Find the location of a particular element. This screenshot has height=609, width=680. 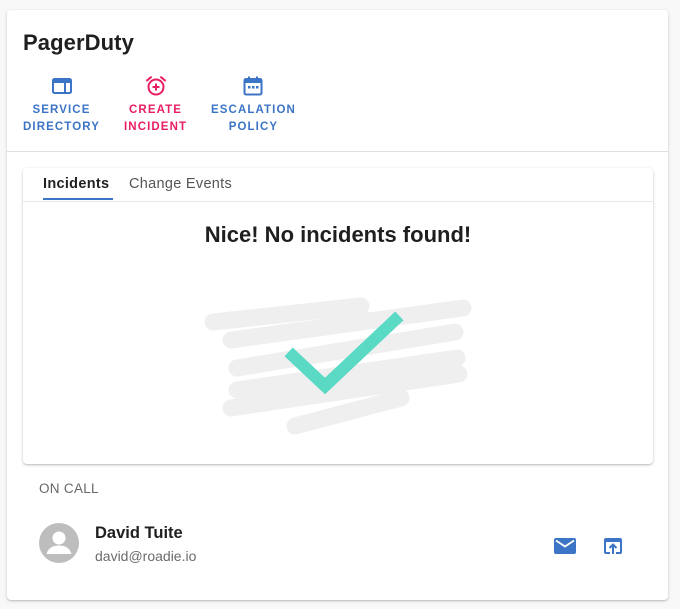

calendar-icon is located at coordinates (253, 86).